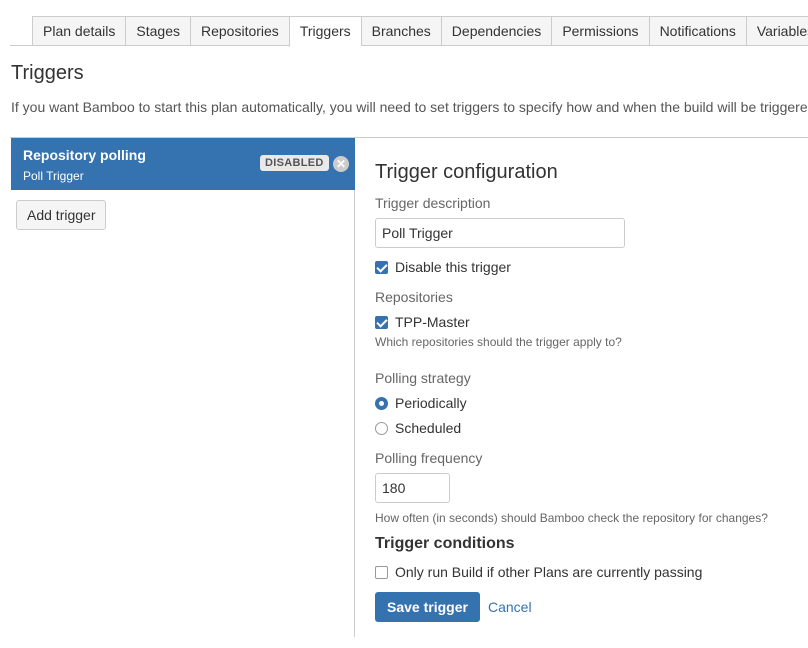 The height and width of the screenshot is (648, 808). What do you see at coordinates (53, 176) in the screenshot?
I see `trigger-description: Poll Trigger` at bounding box center [53, 176].